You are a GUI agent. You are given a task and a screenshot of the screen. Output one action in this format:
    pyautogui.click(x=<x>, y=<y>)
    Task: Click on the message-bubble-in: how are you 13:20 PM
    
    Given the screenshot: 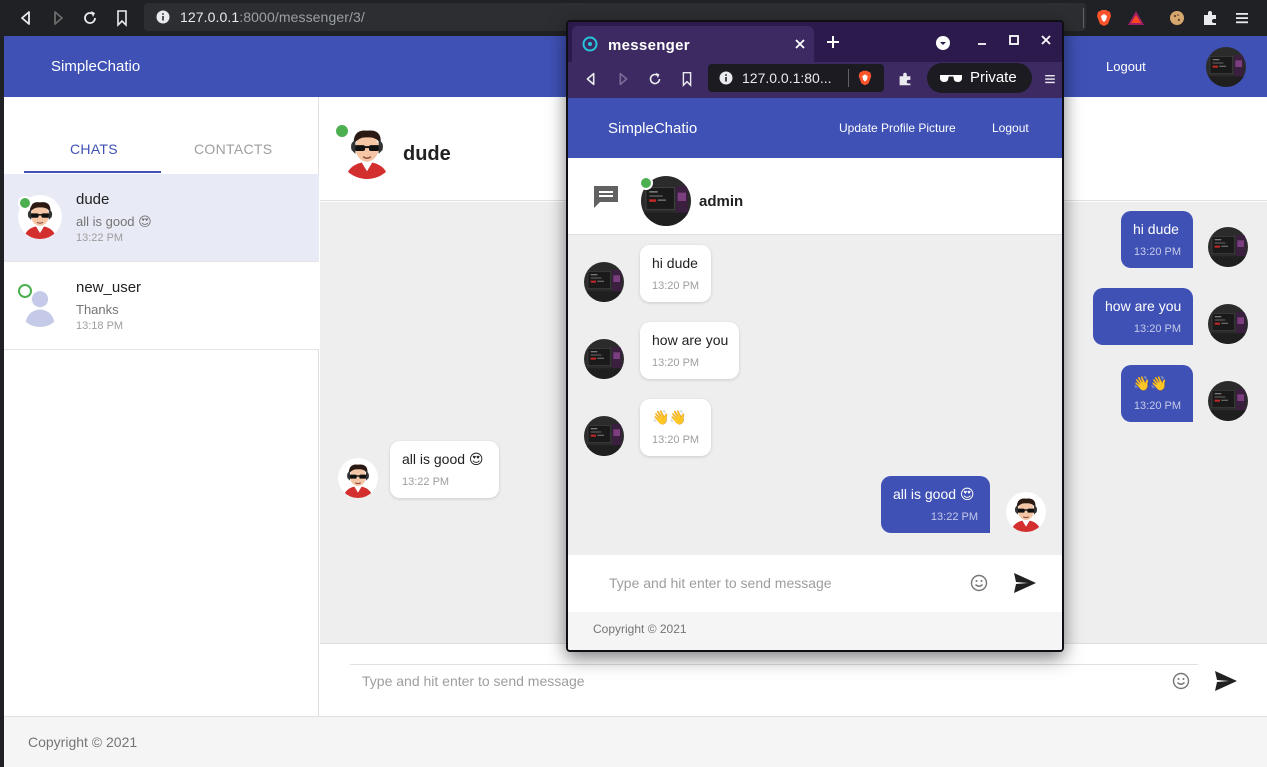 What is the action you would take?
    pyautogui.click(x=689, y=350)
    